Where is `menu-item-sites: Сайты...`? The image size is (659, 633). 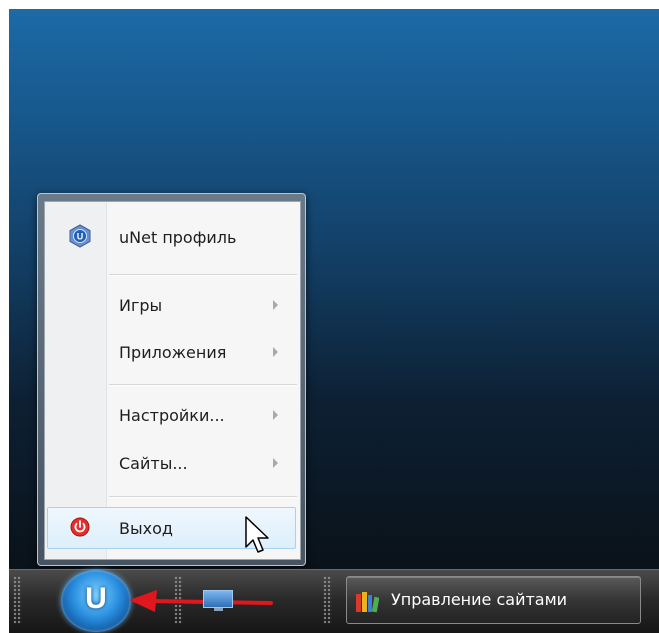
menu-item-sites: Сайты... is located at coordinates (171, 463).